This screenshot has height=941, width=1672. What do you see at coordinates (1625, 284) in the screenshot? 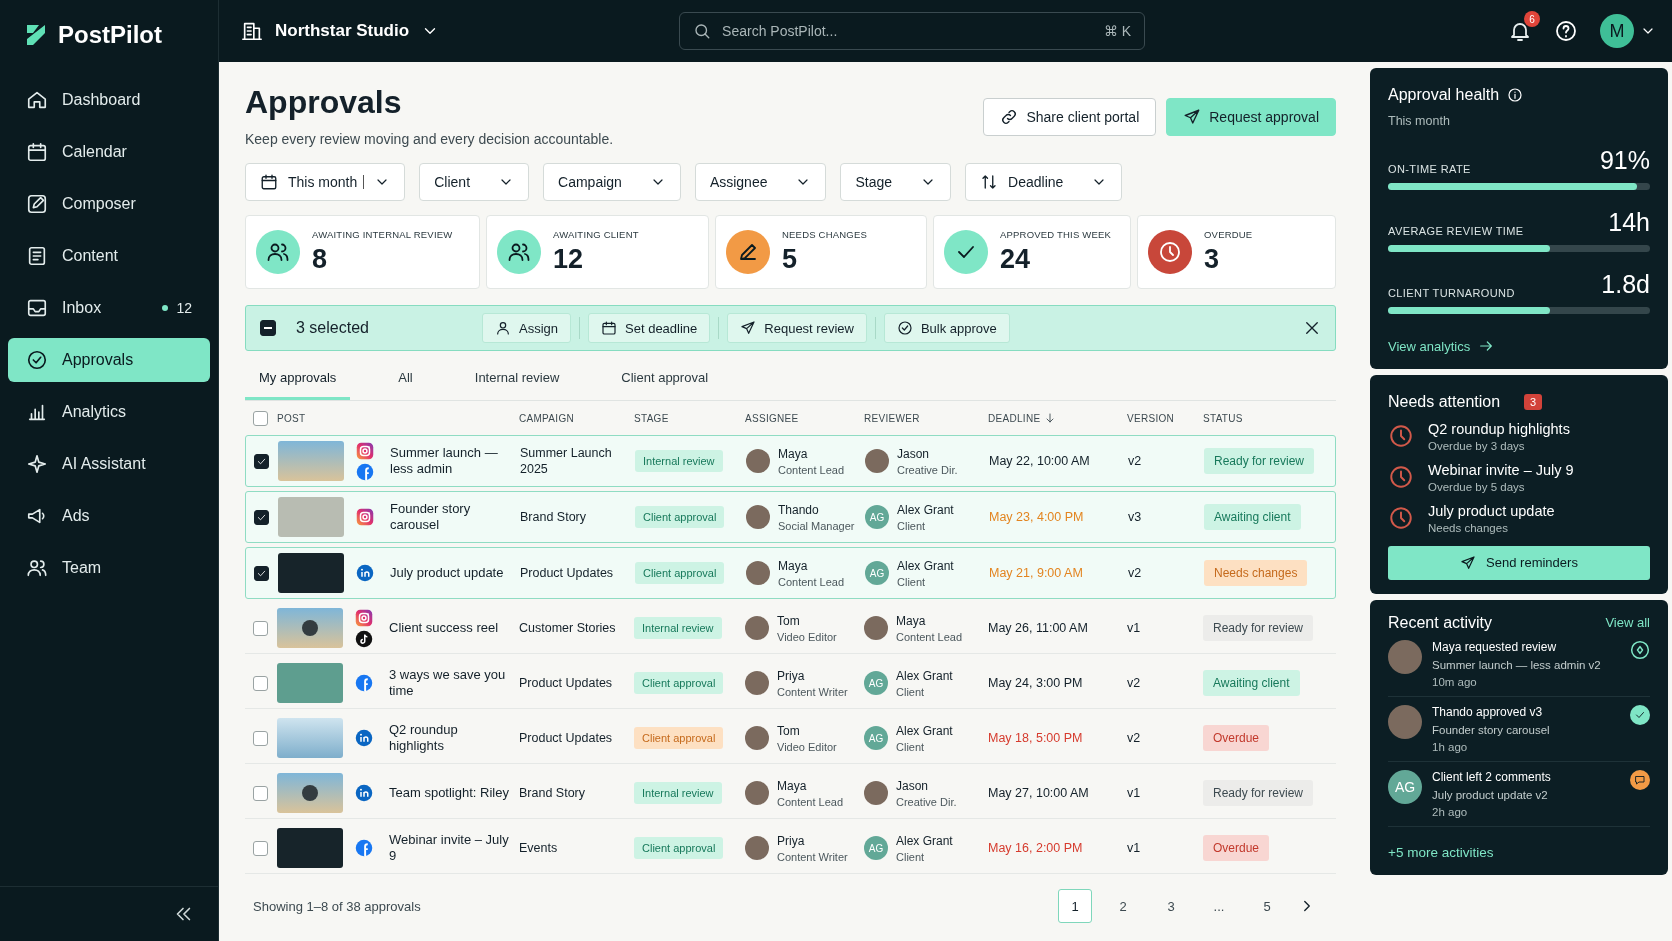
I see `metric-value: 1.8d` at bounding box center [1625, 284].